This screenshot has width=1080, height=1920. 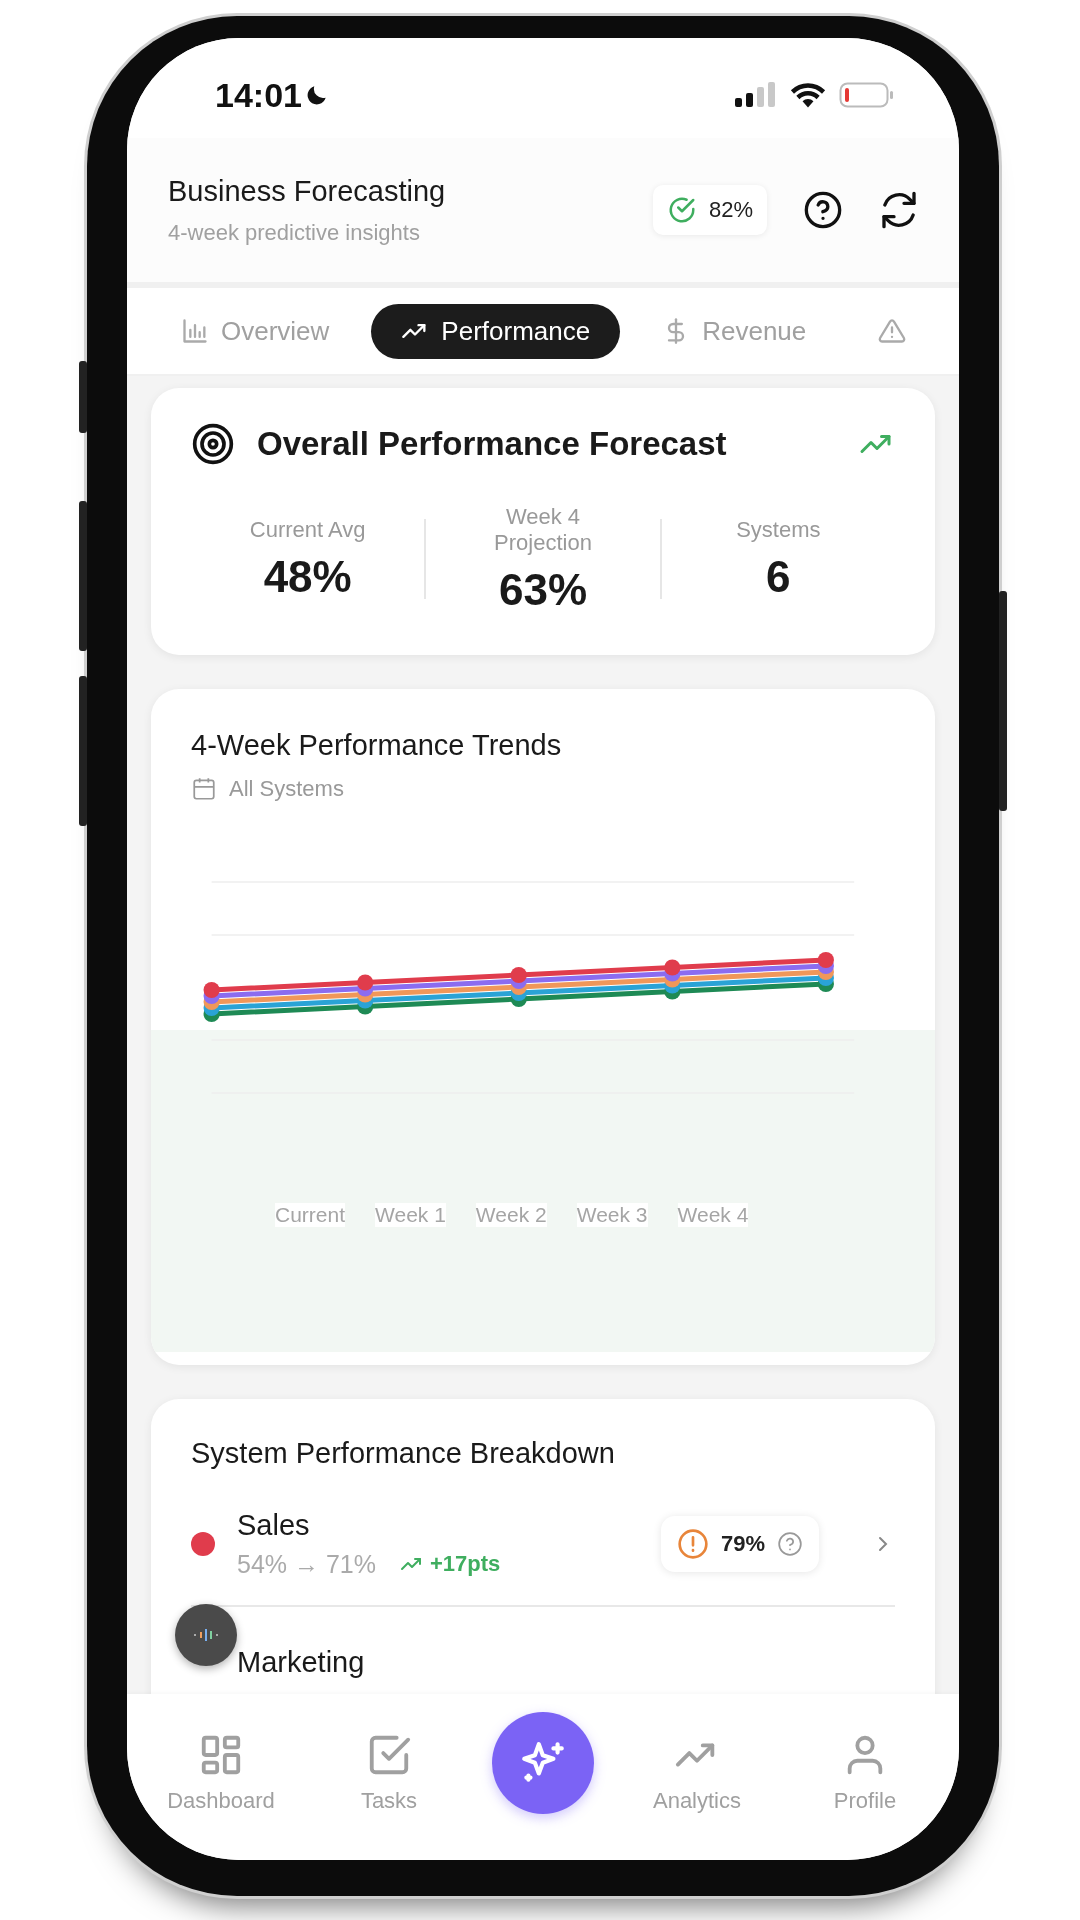 I want to click on range-text: 54% → 71%, so click(x=306, y=1564).